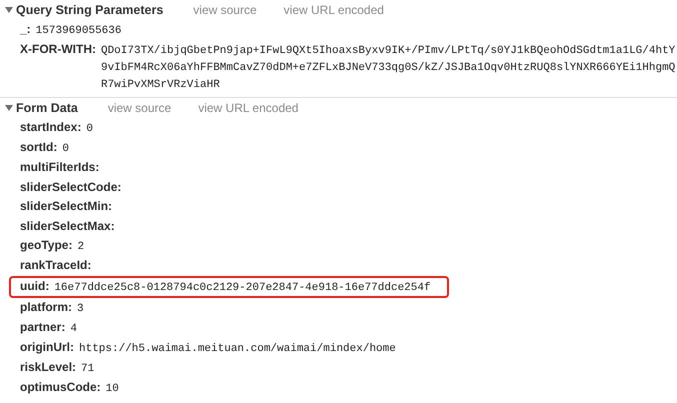 The image size is (677, 403). What do you see at coordinates (60, 387) in the screenshot?
I see `param-key: optimusCode:` at bounding box center [60, 387].